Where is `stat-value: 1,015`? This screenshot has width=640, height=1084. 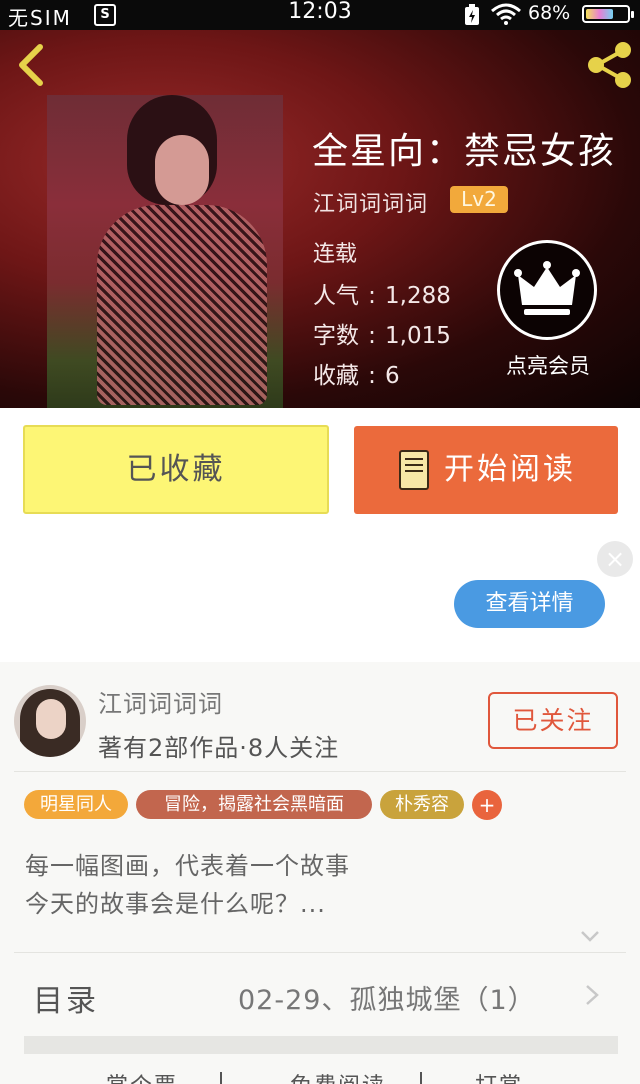 stat-value: 1,015 is located at coordinates (418, 336).